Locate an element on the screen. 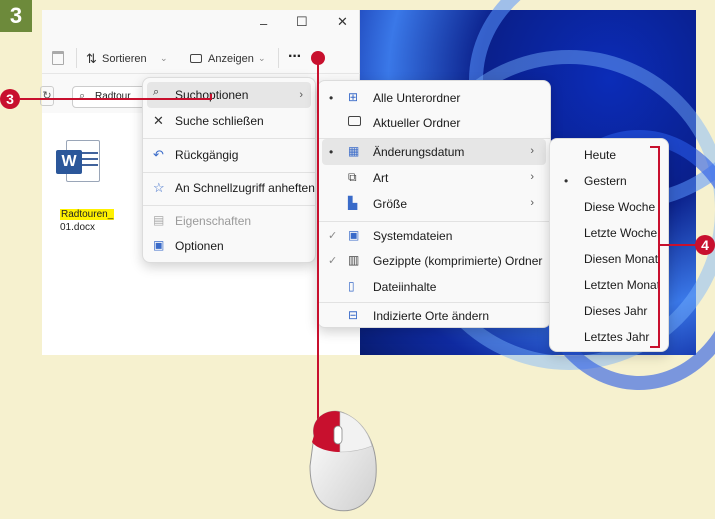  callout-3-tick is located at coordinates (211, 97).